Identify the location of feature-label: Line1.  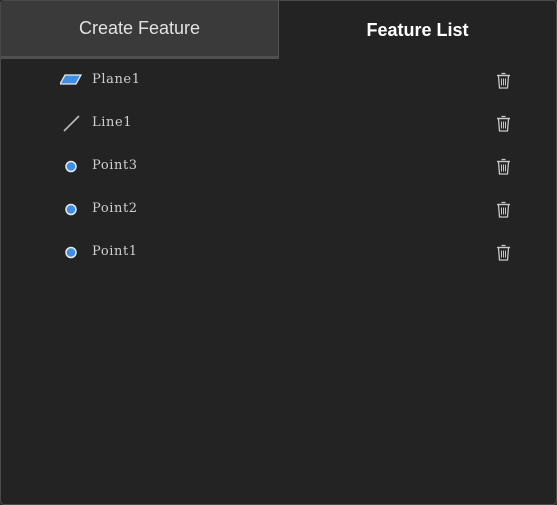
(112, 122).